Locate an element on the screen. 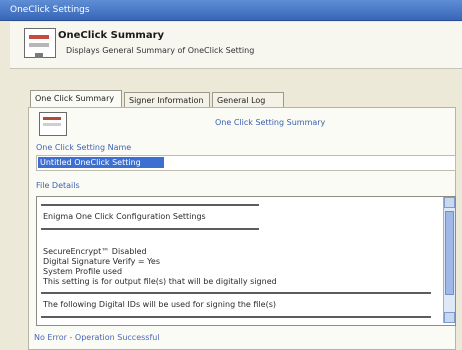 This screenshot has height=350, width=462. window-title: OneClick Settings is located at coordinates (50, 10).